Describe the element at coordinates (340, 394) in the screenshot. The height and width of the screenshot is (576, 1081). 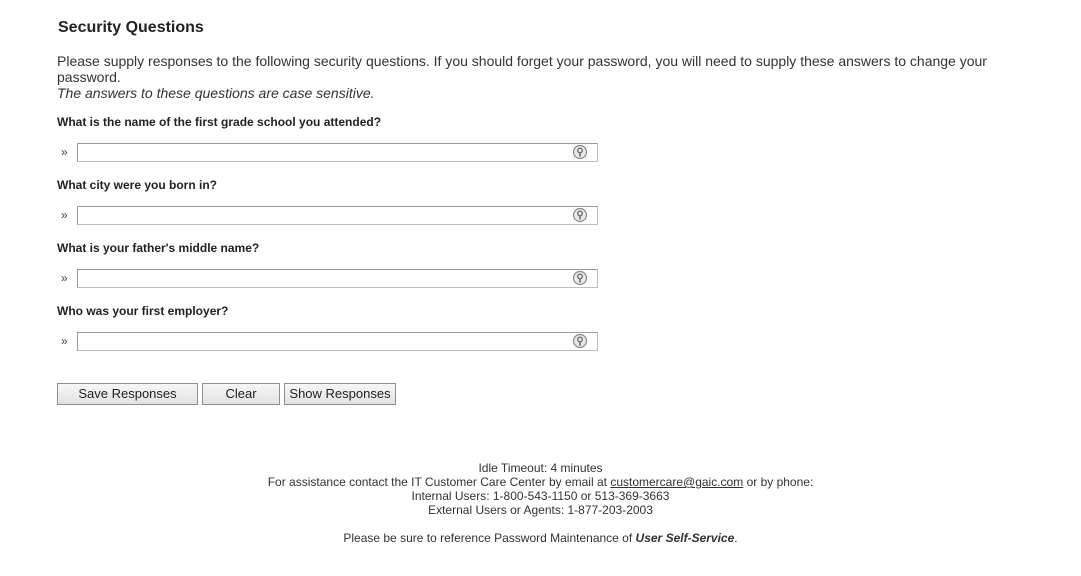
I see `show-responses-button: Show Responses` at that location.